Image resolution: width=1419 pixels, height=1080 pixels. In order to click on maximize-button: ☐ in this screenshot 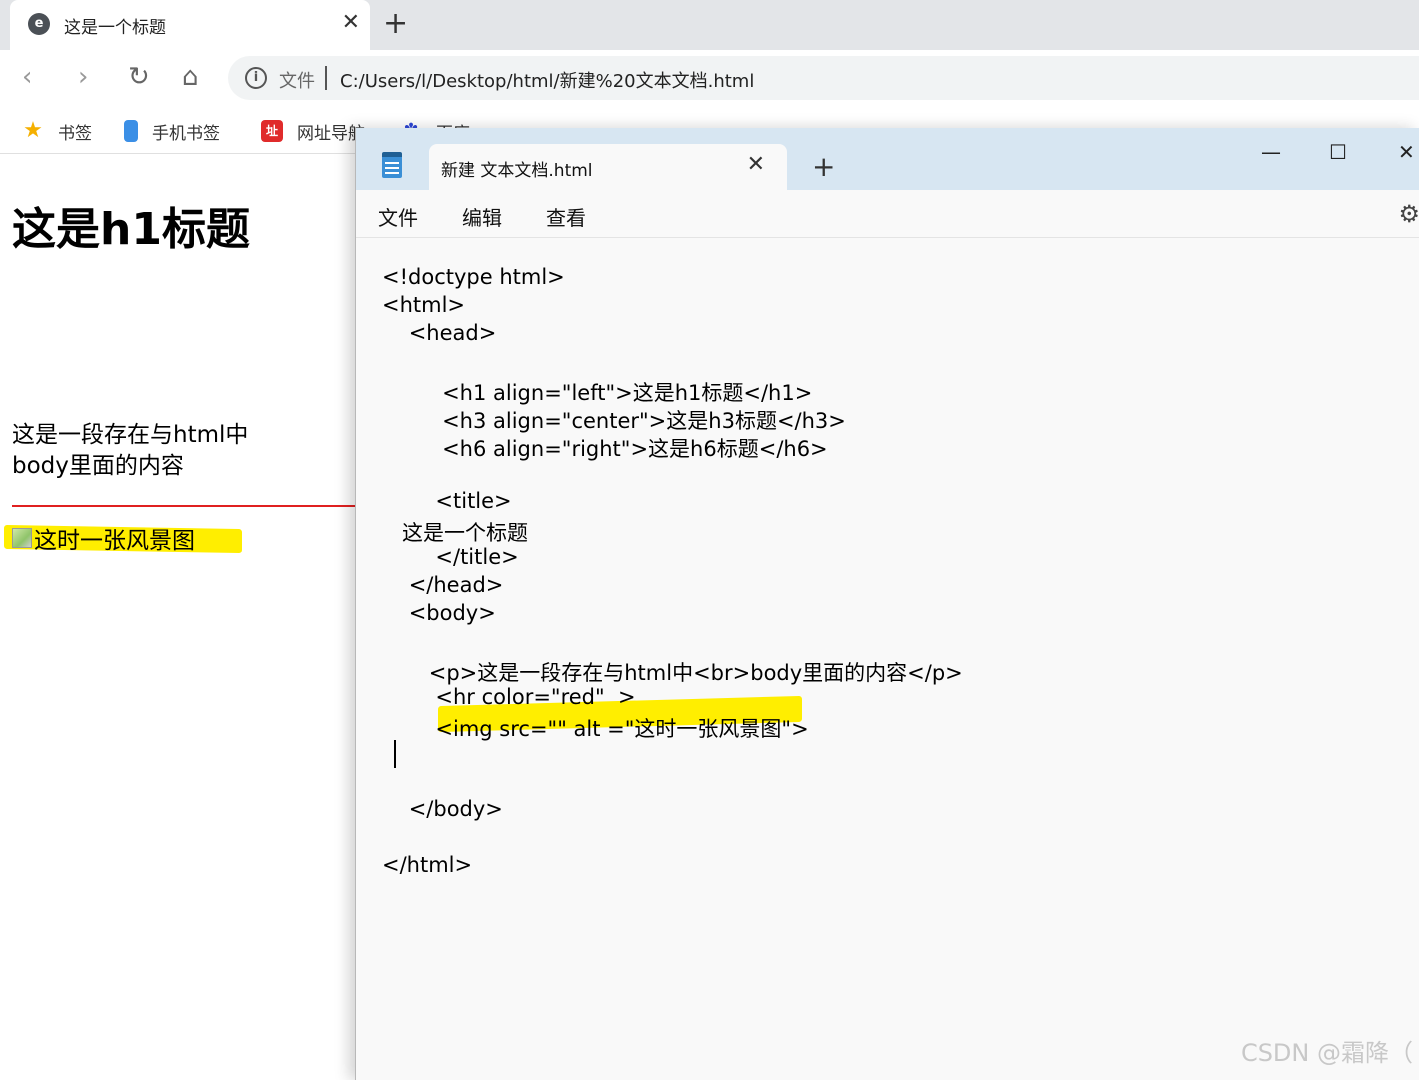, I will do `click(1338, 152)`.